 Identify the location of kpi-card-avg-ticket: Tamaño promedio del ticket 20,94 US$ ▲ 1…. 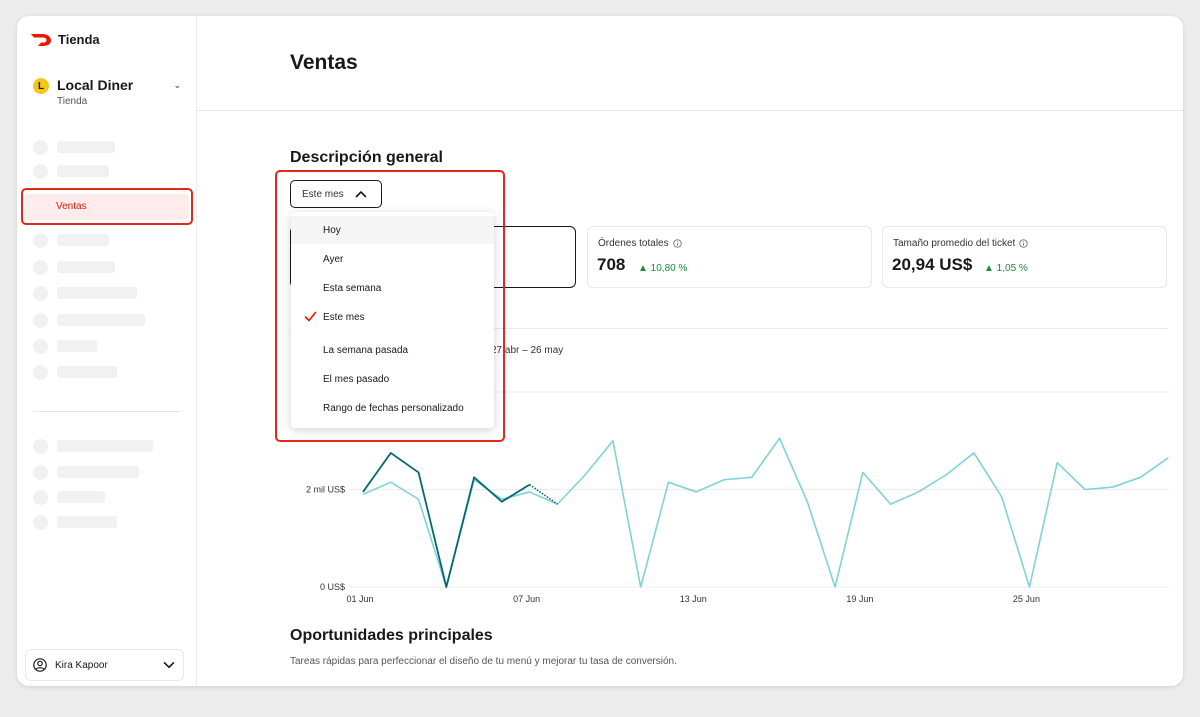
(1024, 257).